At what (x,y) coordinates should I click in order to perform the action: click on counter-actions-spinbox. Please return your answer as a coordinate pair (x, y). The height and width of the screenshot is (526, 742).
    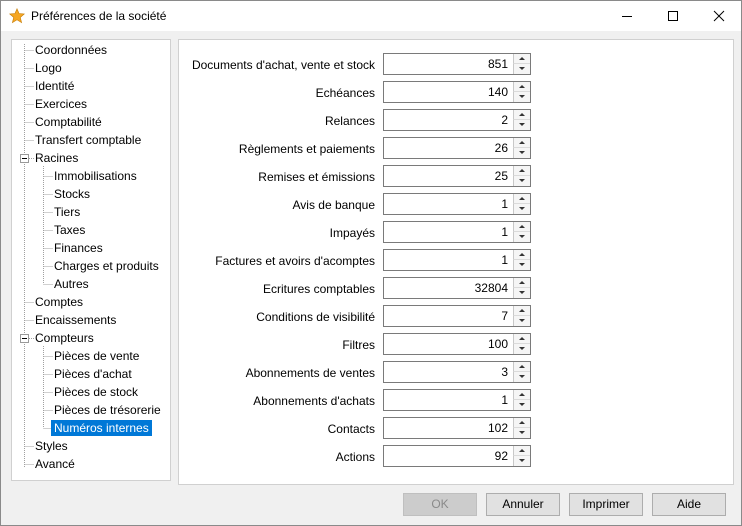
    Looking at the image, I should click on (457, 456).